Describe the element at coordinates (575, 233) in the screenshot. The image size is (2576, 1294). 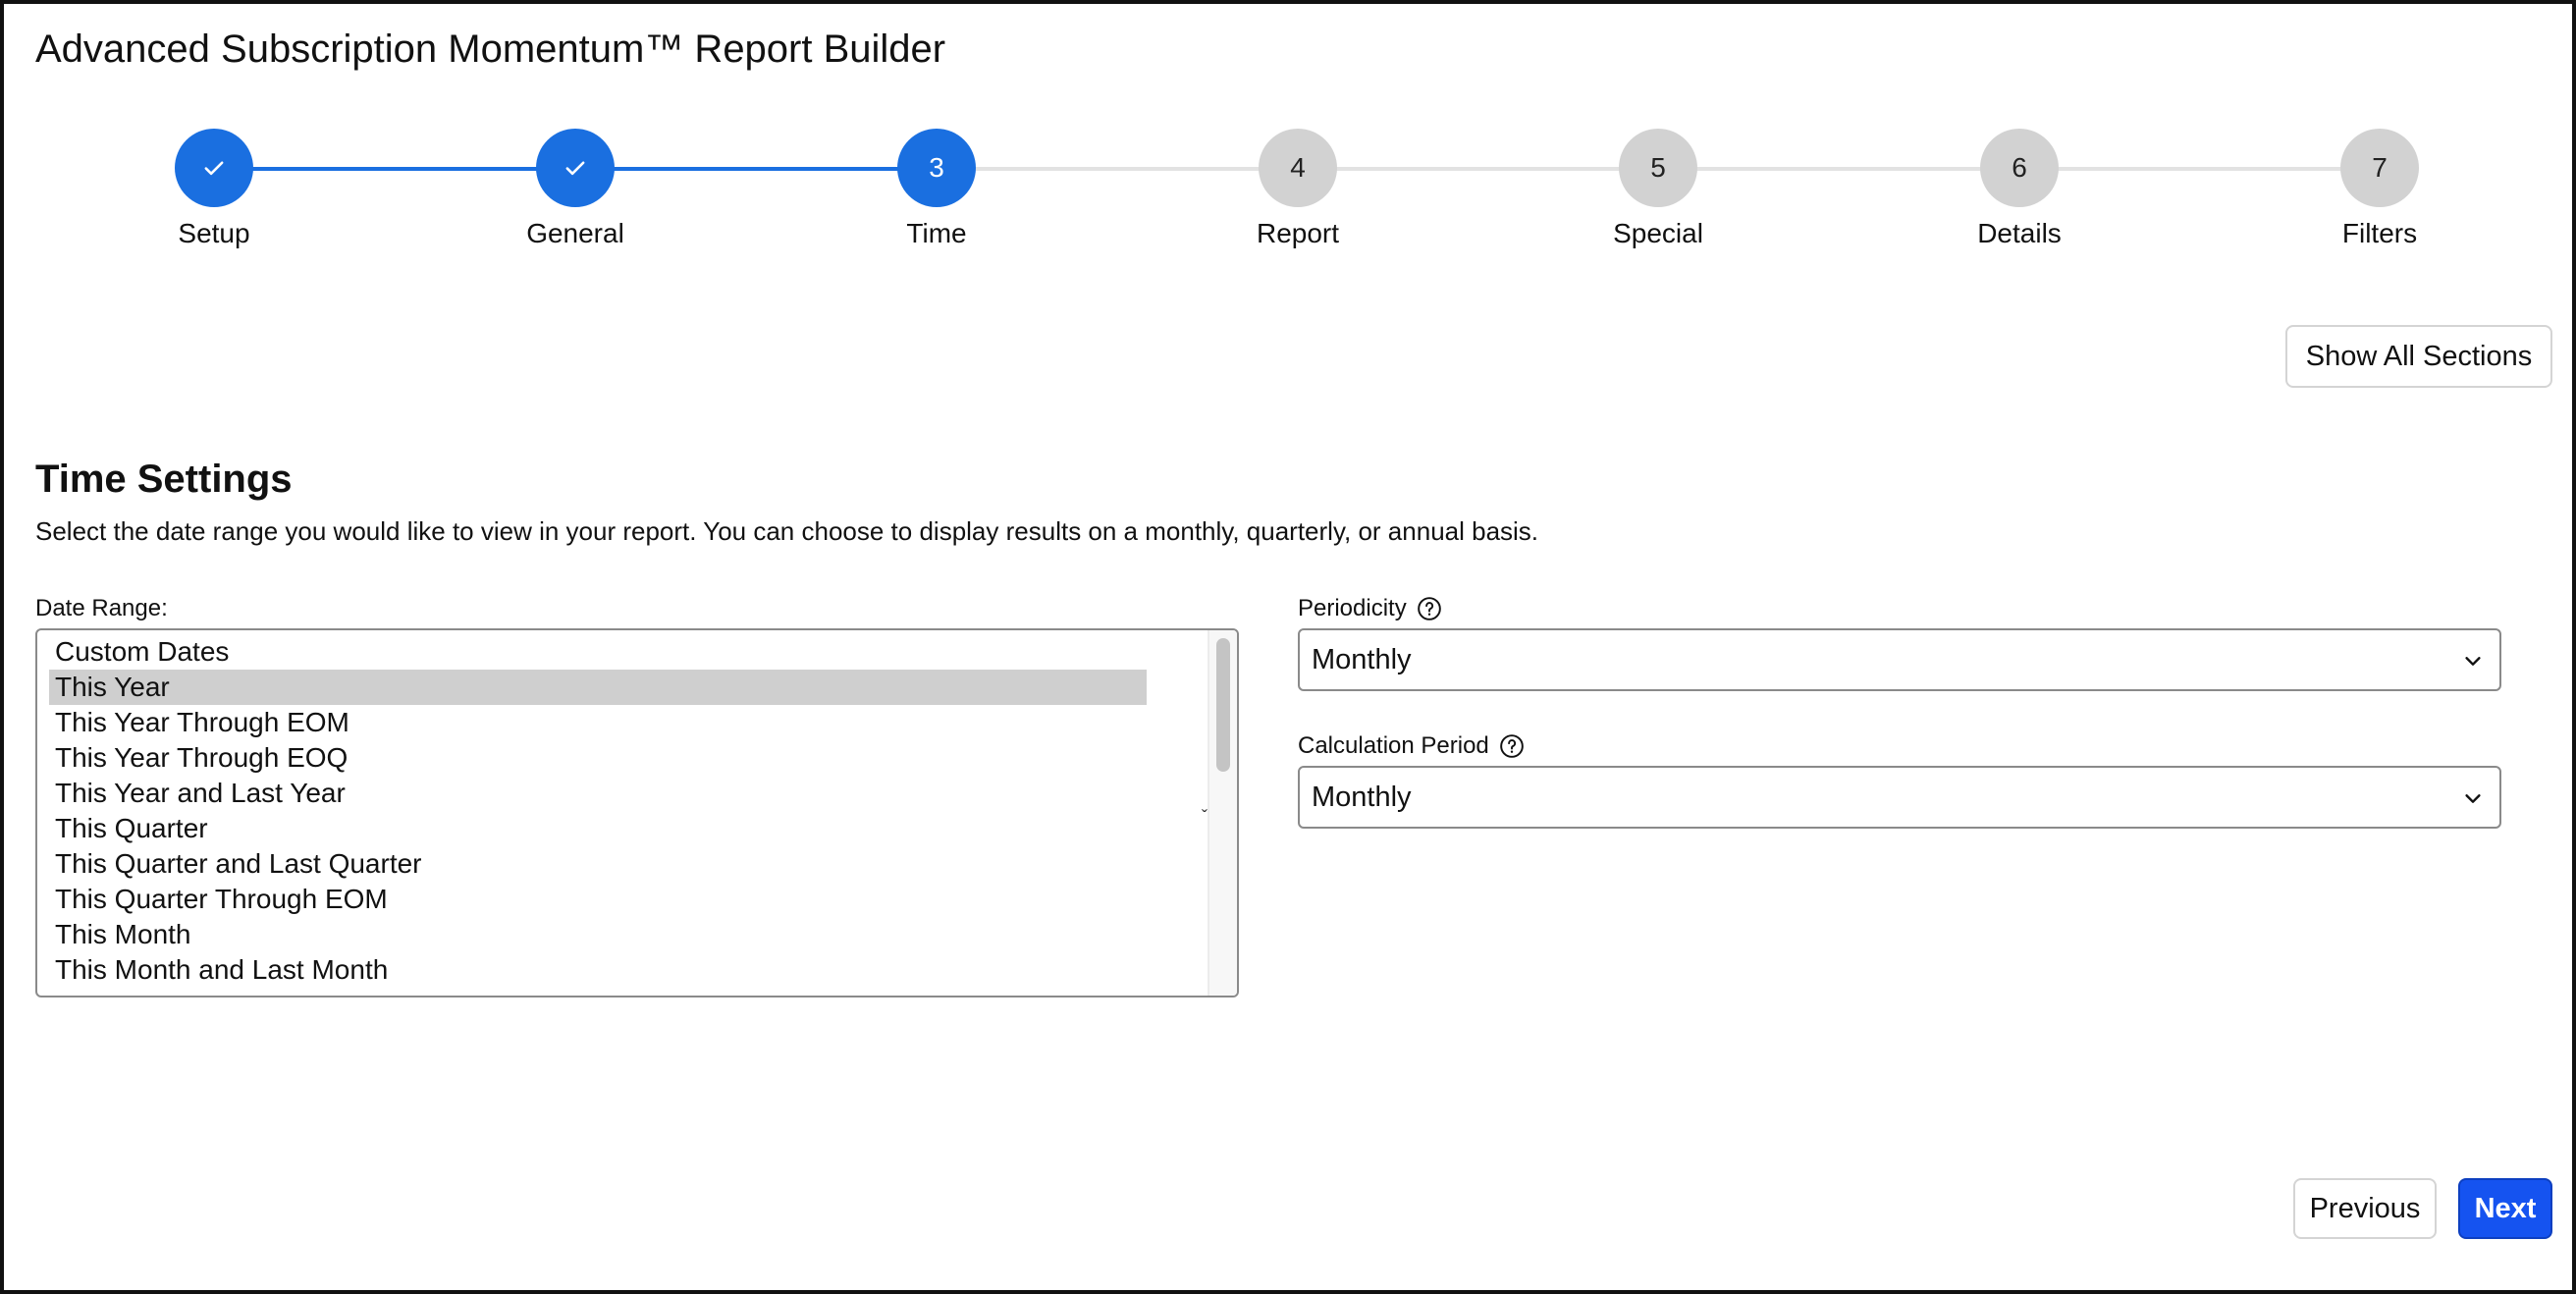
I see `step-2-label: General` at that location.